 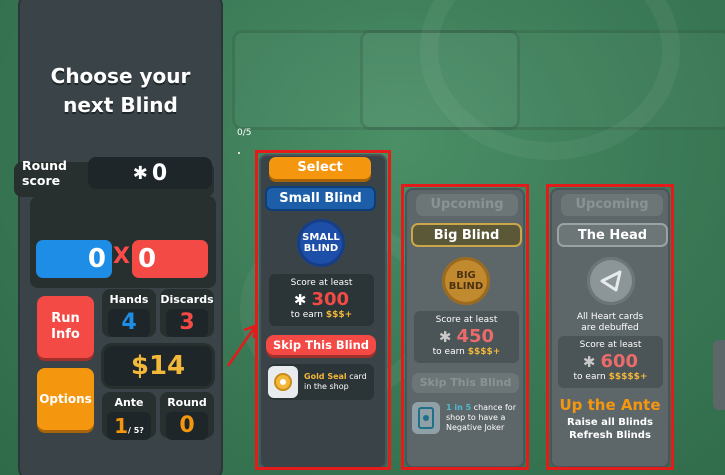 What do you see at coordinates (321, 300) in the screenshot?
I see `small-blind-requirement: Score at least ✱ 300 to earn $$$+` at bounding box center [321, 300].